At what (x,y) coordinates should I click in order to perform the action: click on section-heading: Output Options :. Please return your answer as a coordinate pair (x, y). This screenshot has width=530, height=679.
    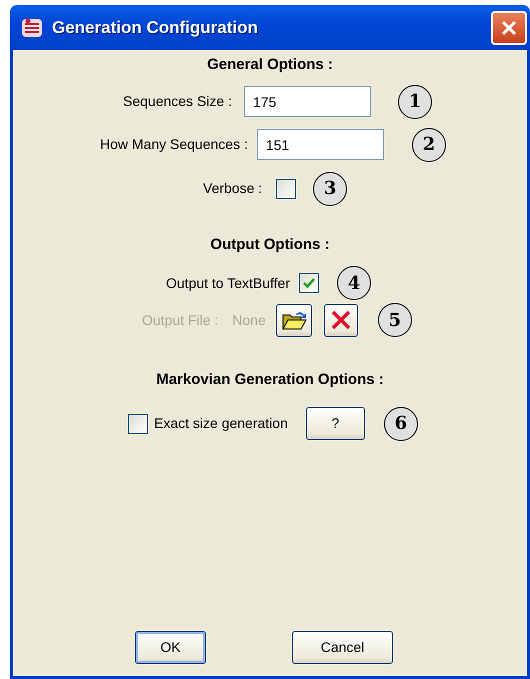
    Looking at the image, I should click on (270, 244).